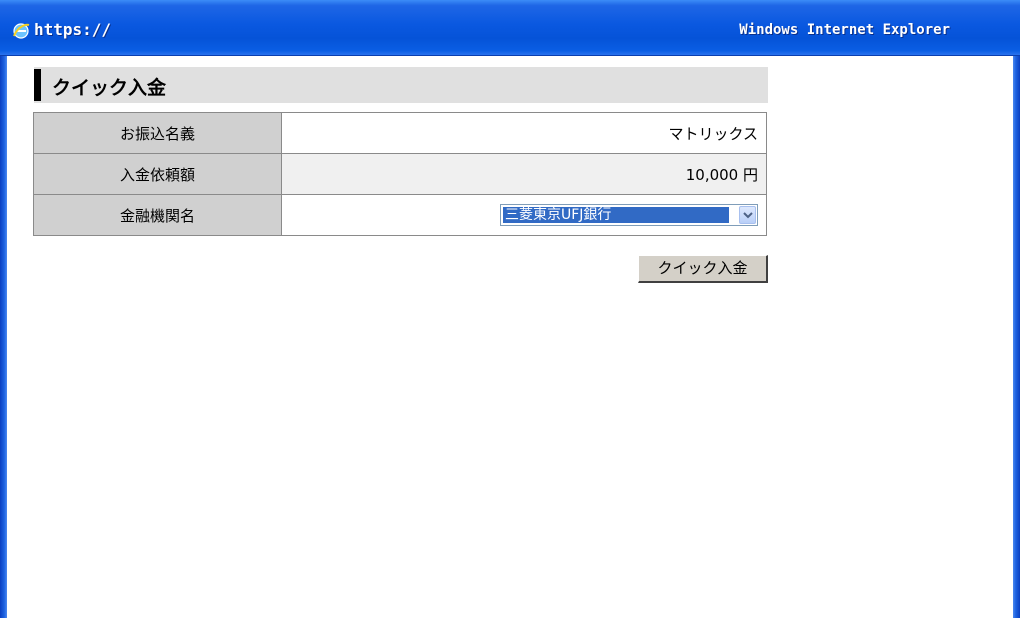 Image resolution: width=1020 pixels, height=618 pixels. I want to click on window-frame-left, so click(3, 337).